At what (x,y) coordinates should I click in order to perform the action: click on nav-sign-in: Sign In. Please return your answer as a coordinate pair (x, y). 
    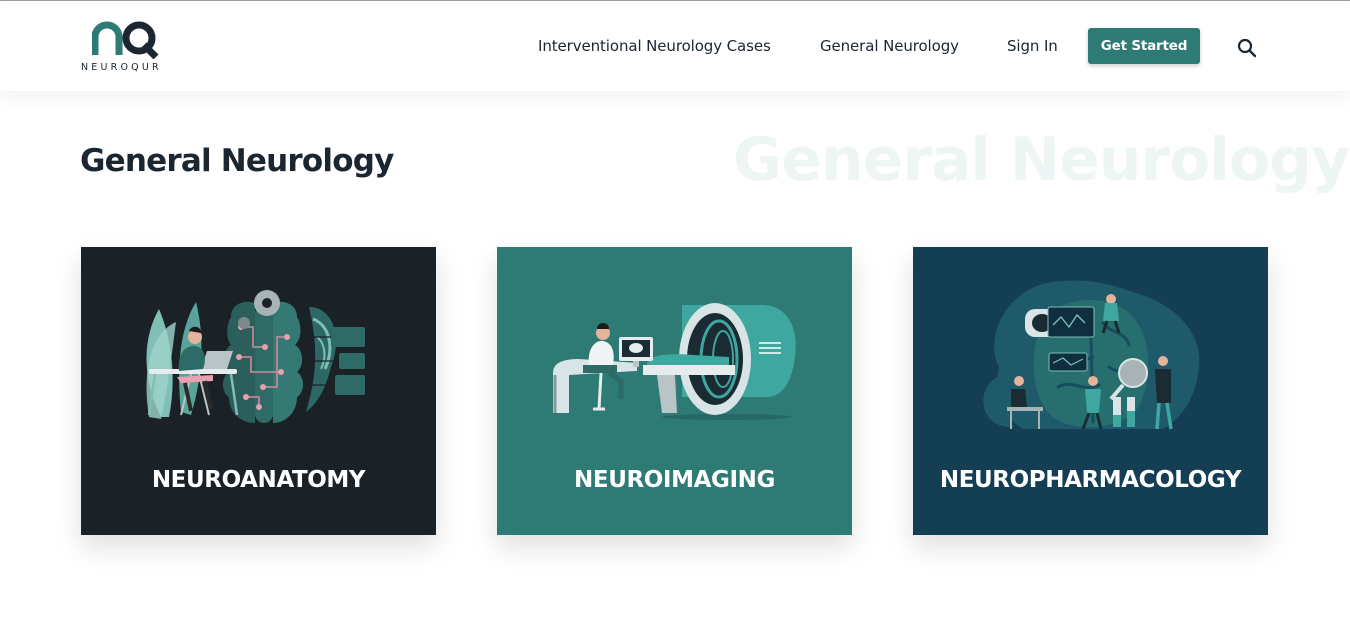
    Looking at the image, I should click on (1032, 46).